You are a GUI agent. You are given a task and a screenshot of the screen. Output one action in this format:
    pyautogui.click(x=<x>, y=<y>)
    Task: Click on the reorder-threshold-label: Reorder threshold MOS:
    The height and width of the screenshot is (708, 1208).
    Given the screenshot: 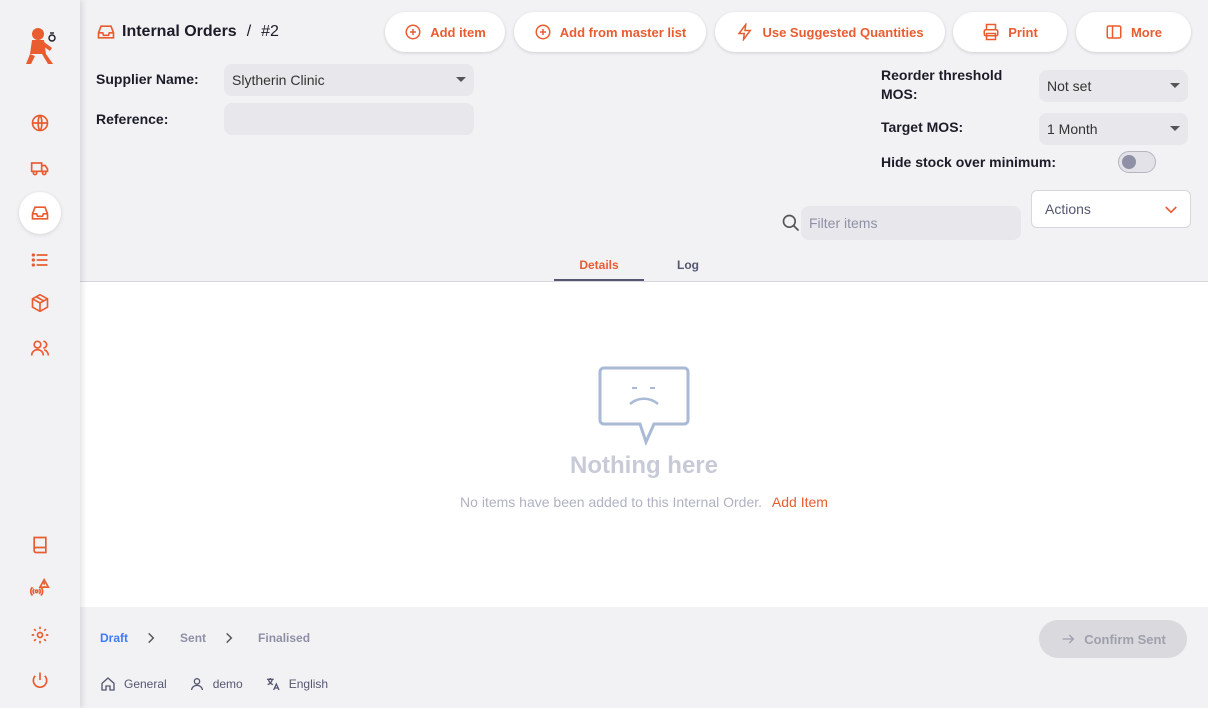 What is the action you would take?
    pyautogui.click(x=941, y=85)
    